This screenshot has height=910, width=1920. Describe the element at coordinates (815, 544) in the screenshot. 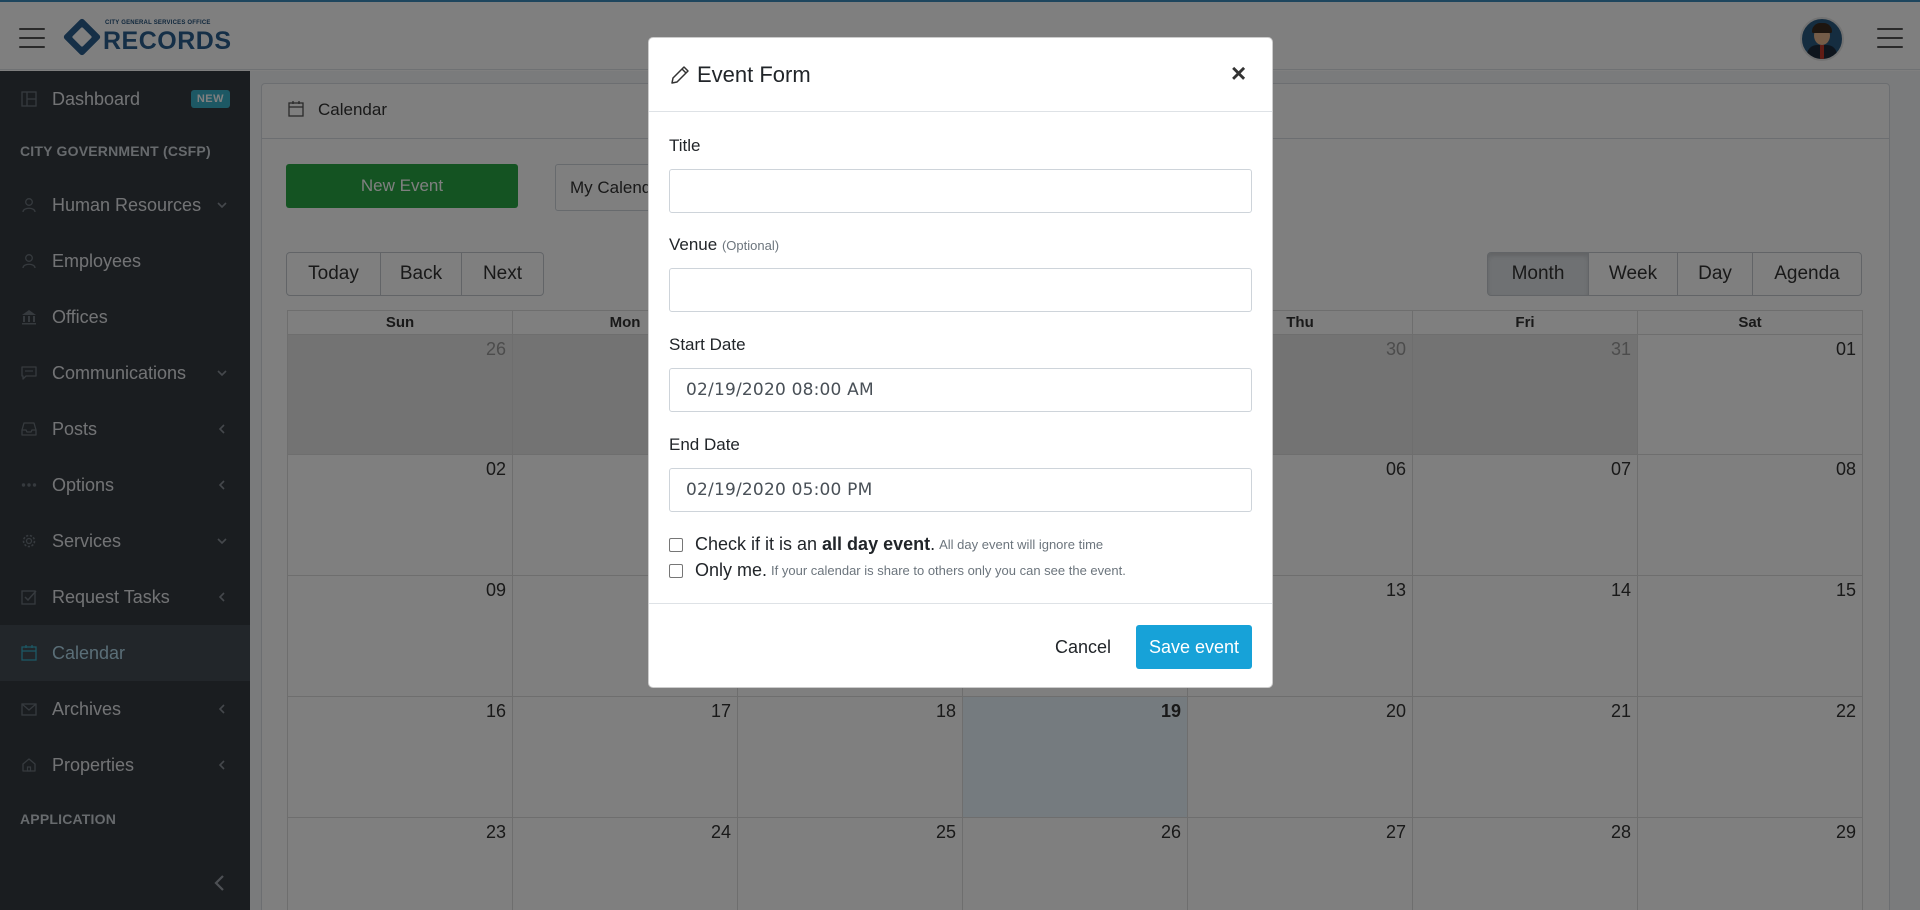

I see `all-day-label: Check if it is an all day event.` at that location.